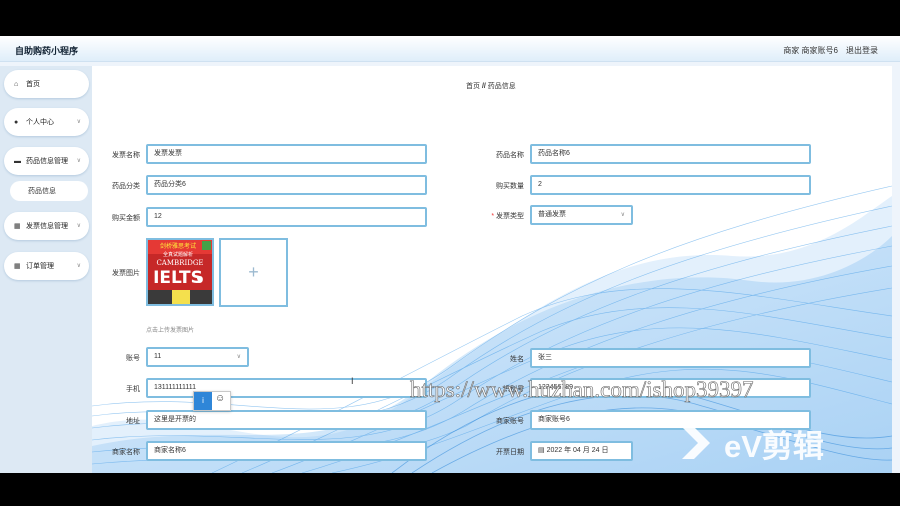  What do you see at coordinates (40, 266) in the screenshot?
I see `sidebar-item-label: 订单管理` at bounding box center [40, 266].